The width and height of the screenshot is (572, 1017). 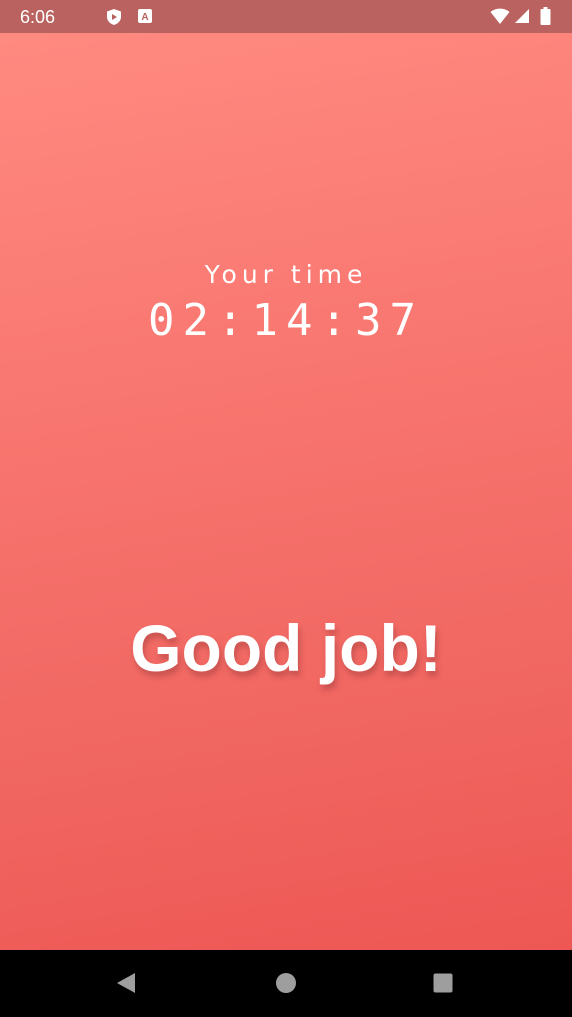 I want to click on battery-icon, so click(x=545, y=18).